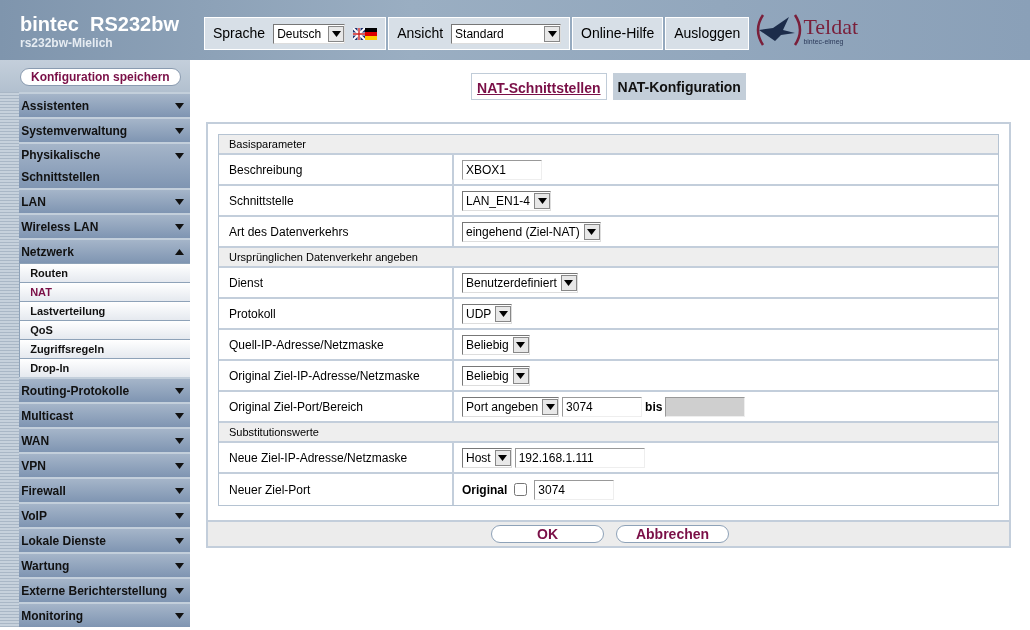 The width and height of the screenshot is (1030, 630). What do you see at coordinates (104, 291) in the screenshot?
I see `sidebar-subitem: NAT` at bounding box center [104, 291].